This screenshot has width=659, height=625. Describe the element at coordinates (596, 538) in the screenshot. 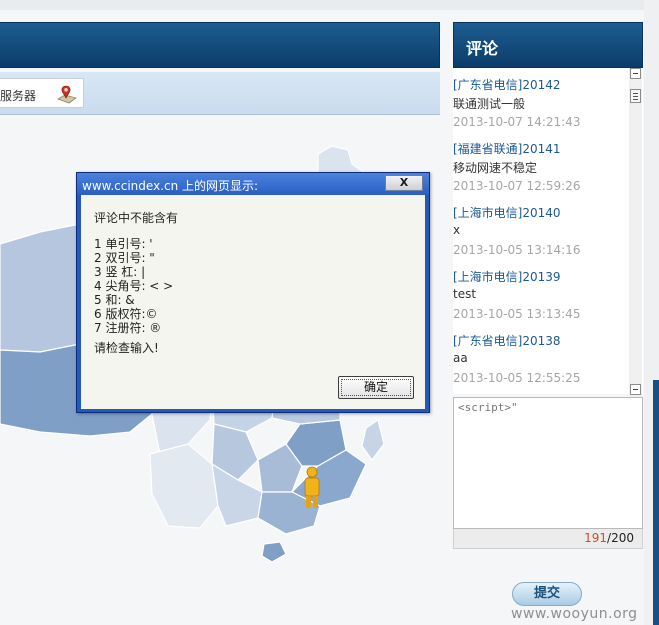

I see `char-count-used: 191` at that location.